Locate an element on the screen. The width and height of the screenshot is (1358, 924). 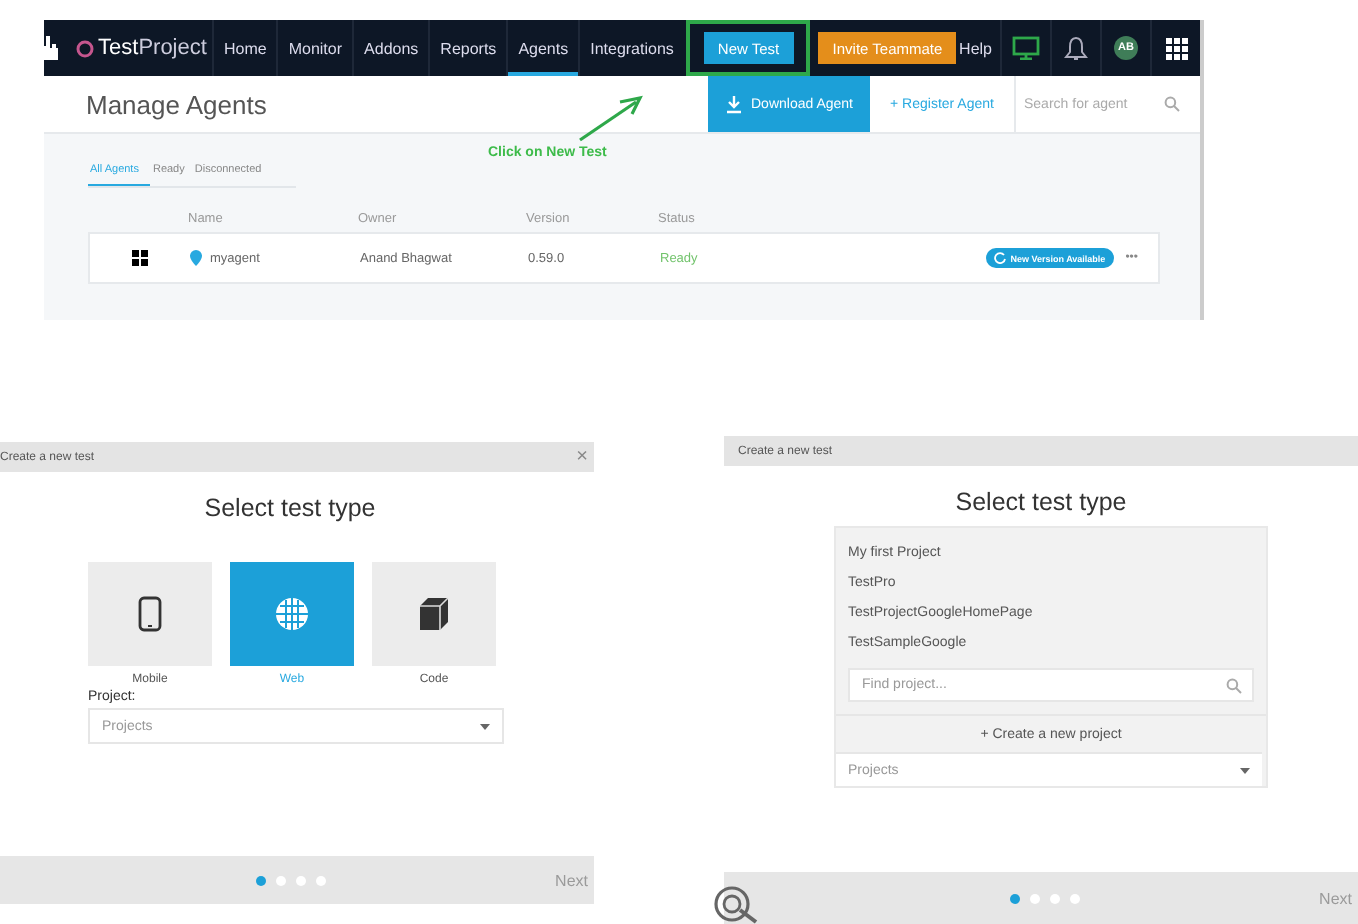
close-button: × is located at coordinates (582, 457).